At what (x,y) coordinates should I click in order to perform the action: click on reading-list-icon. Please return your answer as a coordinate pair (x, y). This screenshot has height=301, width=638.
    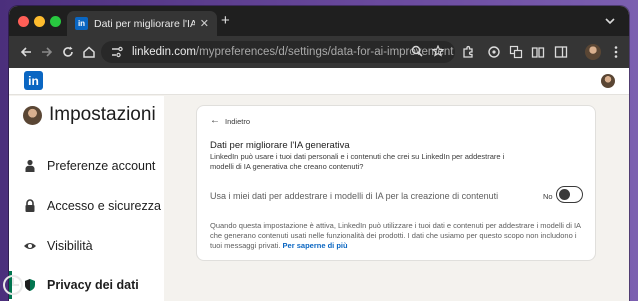
    Looking at the image, I should click on (538, 52).